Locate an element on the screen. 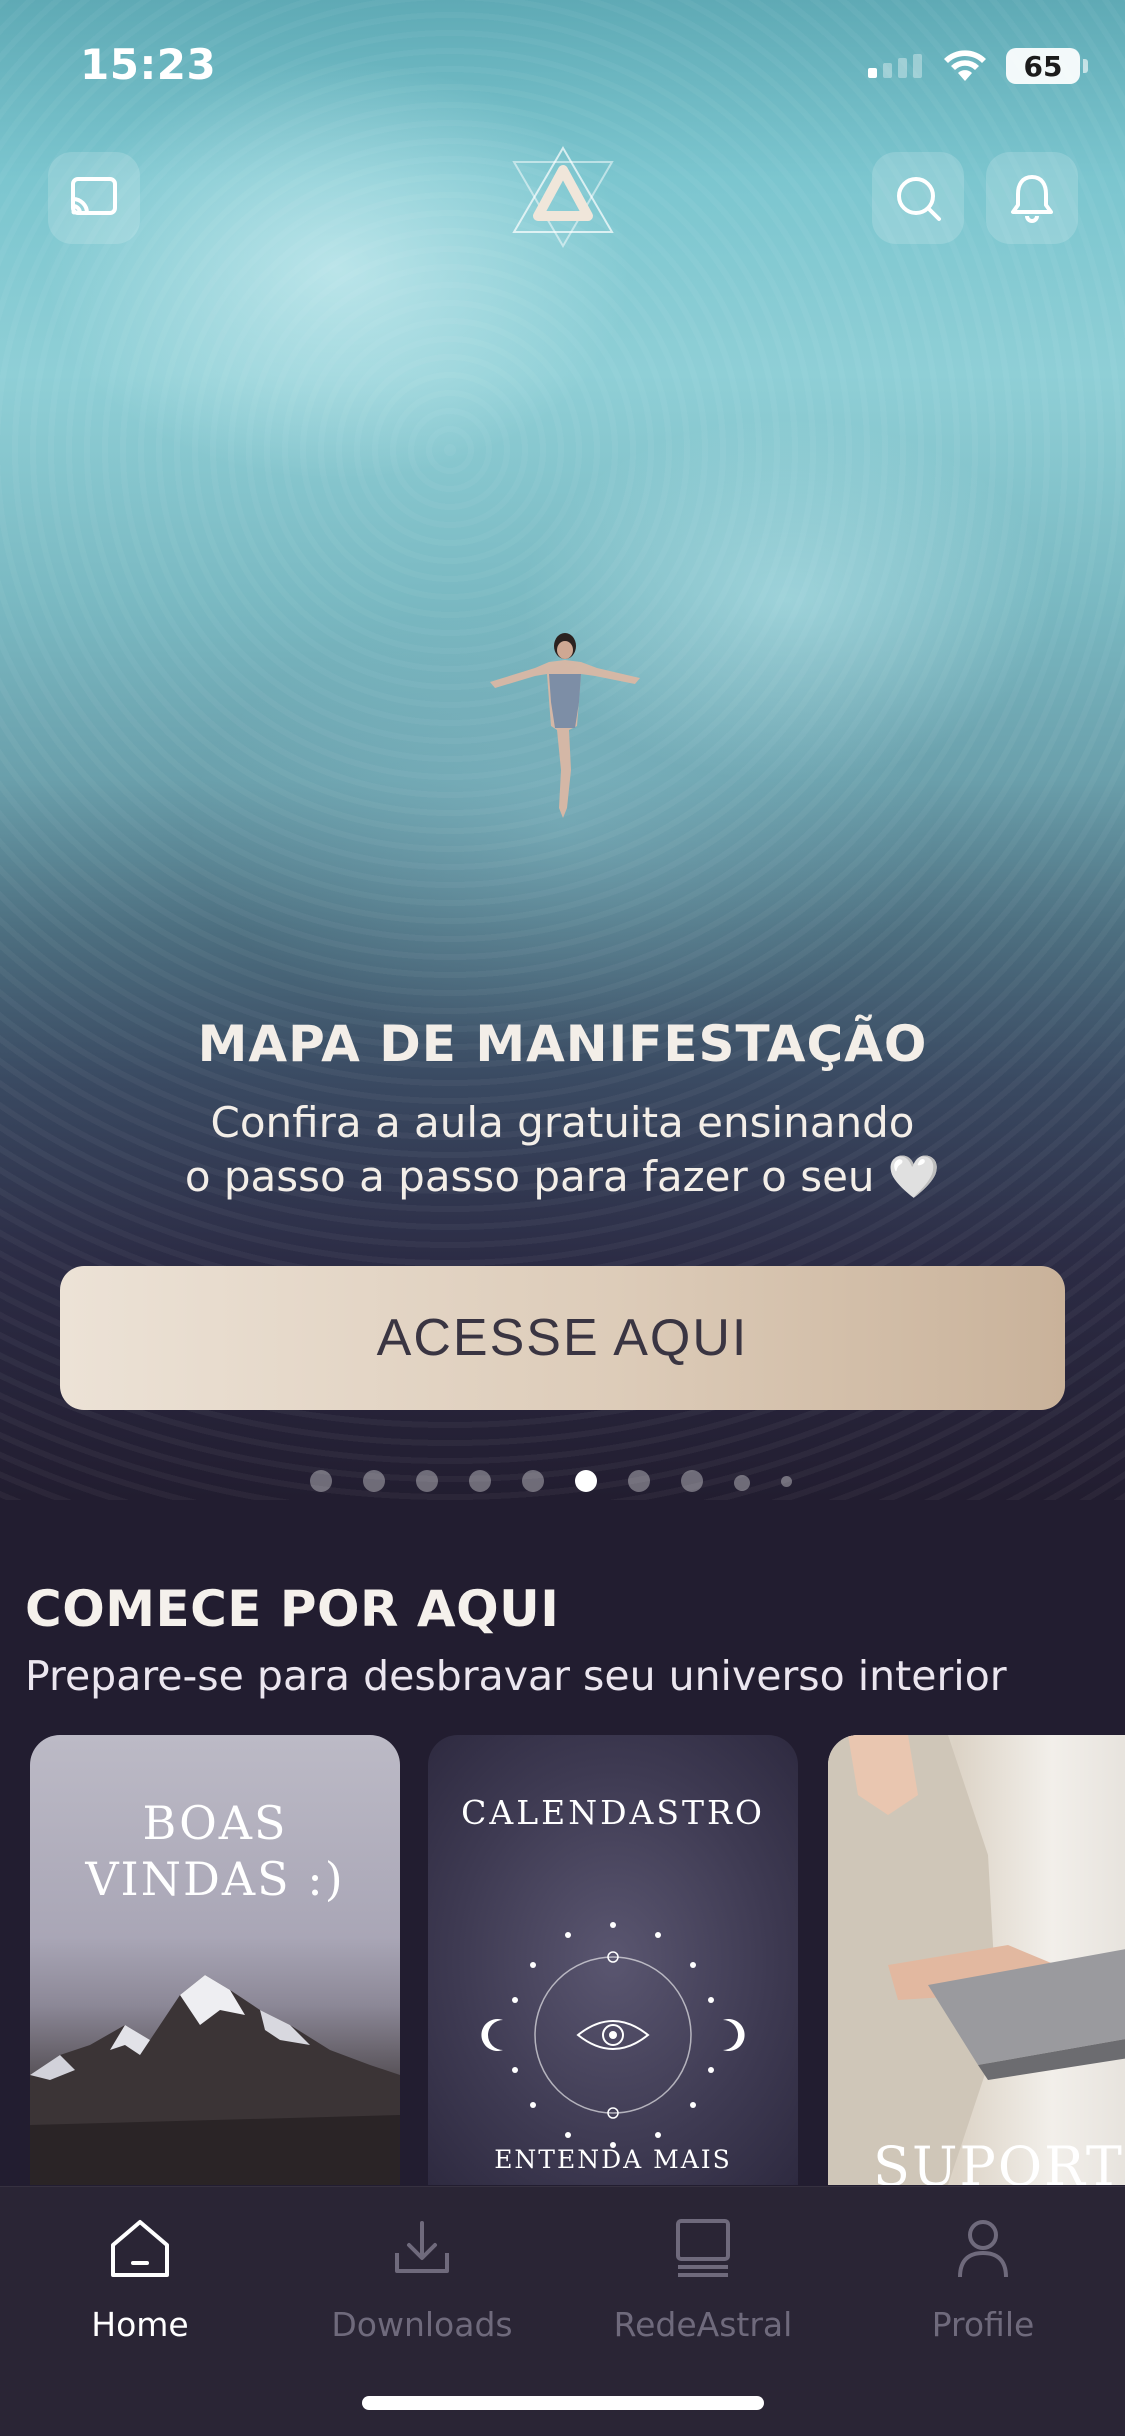  profile-icon is located at coordinates (983, 2249).